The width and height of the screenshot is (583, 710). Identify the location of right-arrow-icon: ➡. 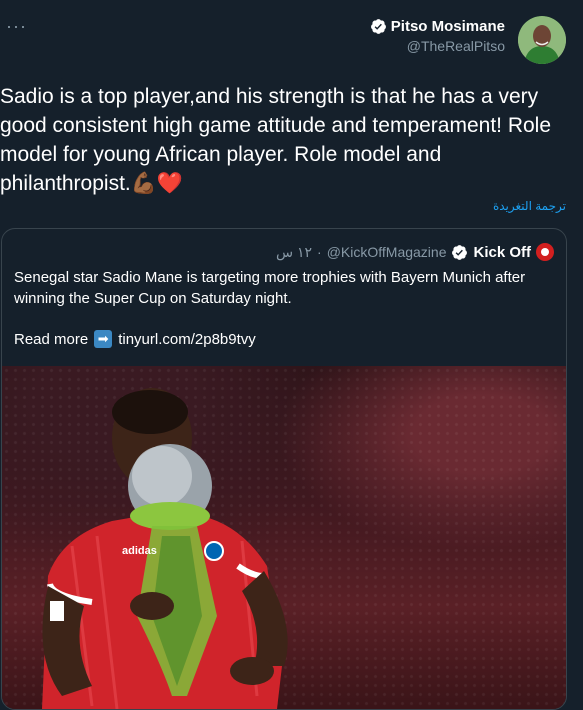
(103, 339).